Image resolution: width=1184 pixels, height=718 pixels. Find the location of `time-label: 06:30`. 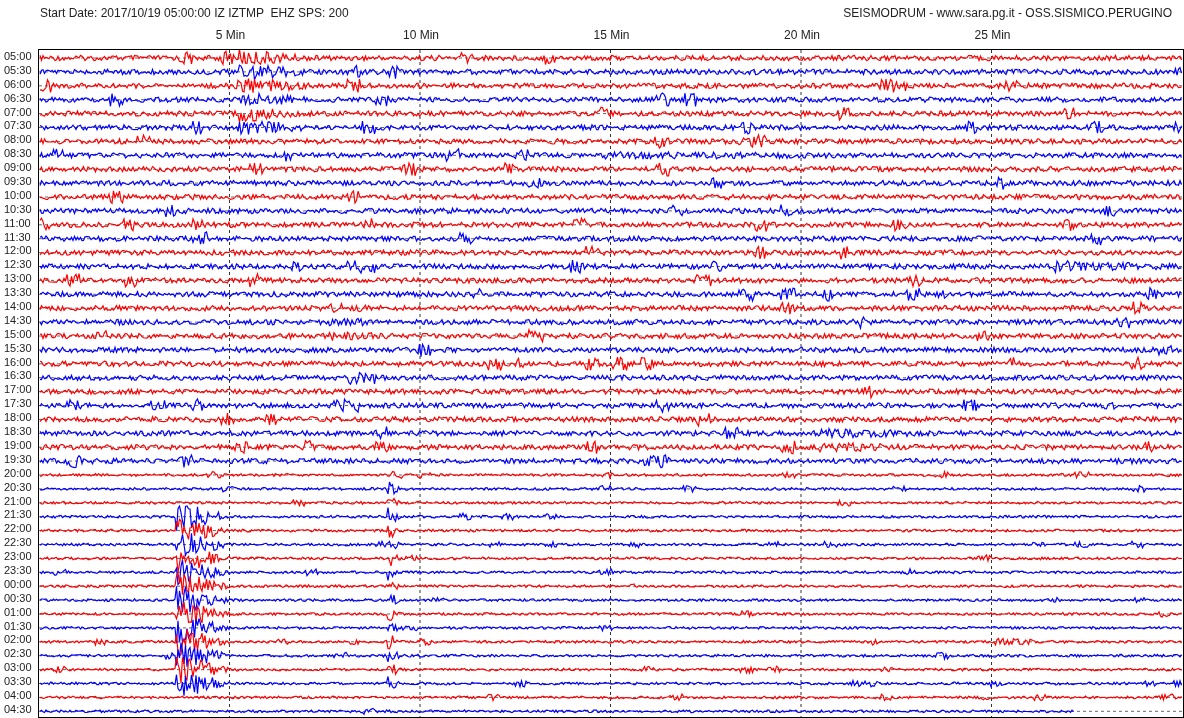

time-label: 06:30 is located at coordinates (18, 98).